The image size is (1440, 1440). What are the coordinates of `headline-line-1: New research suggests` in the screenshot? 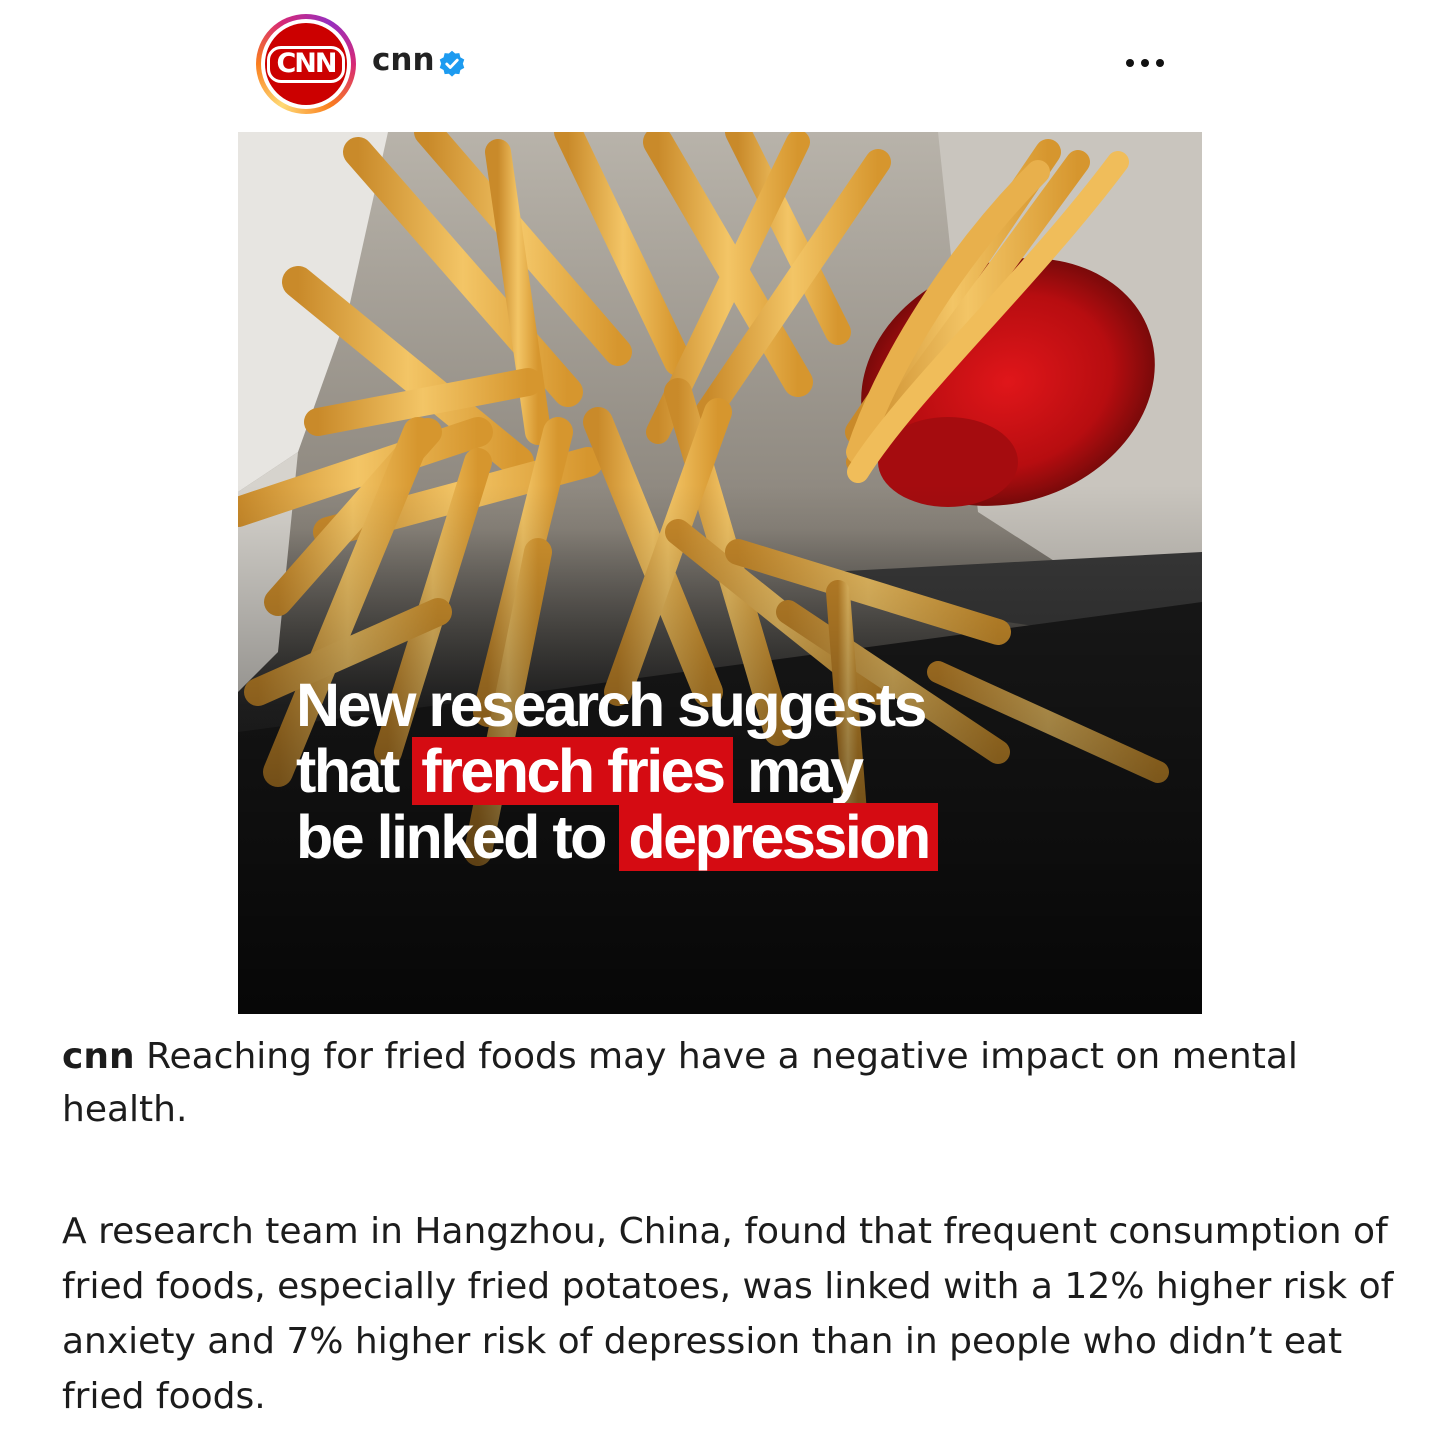 It's located at (611, 705).